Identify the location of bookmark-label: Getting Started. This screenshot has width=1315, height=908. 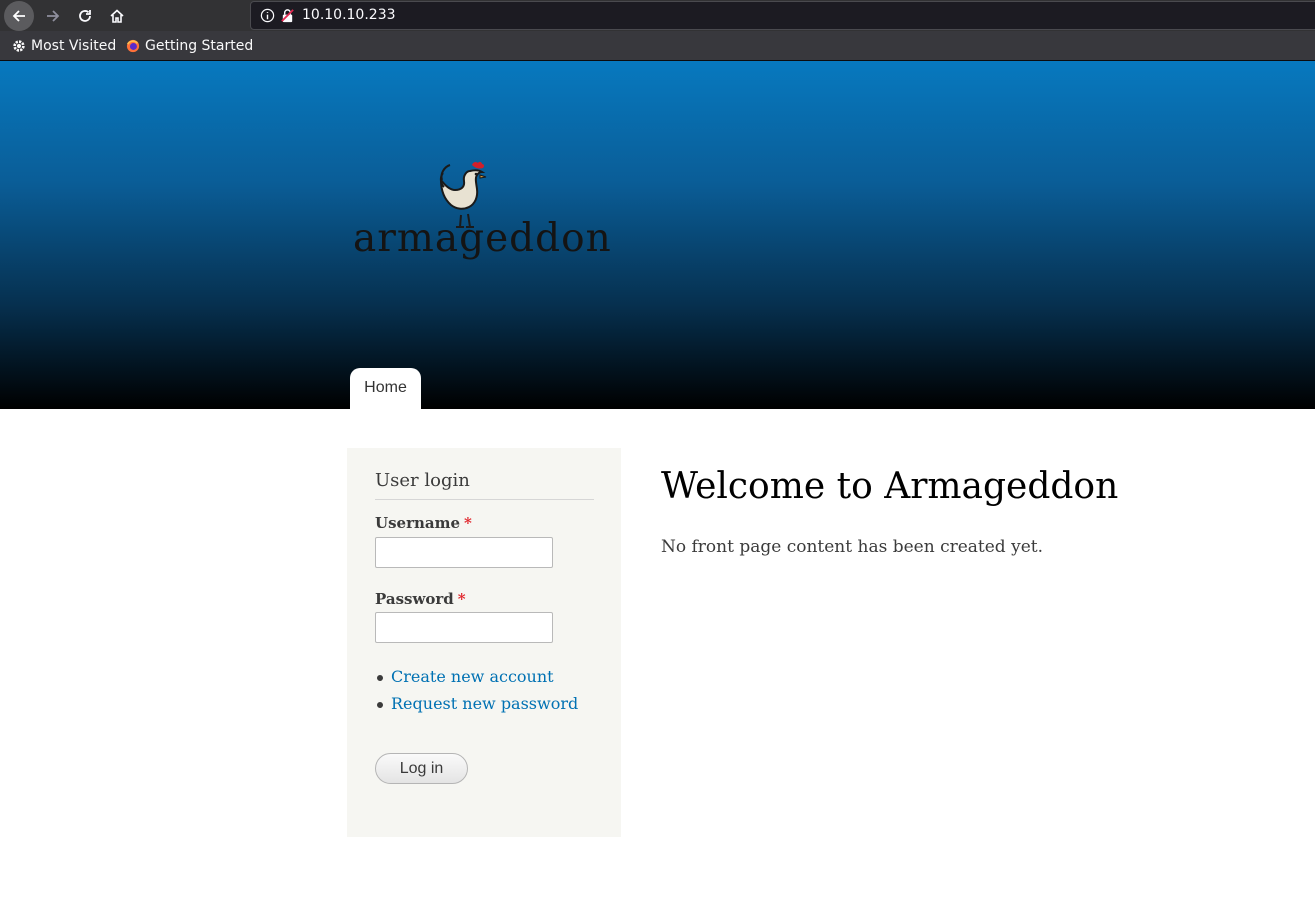
(199, 46).